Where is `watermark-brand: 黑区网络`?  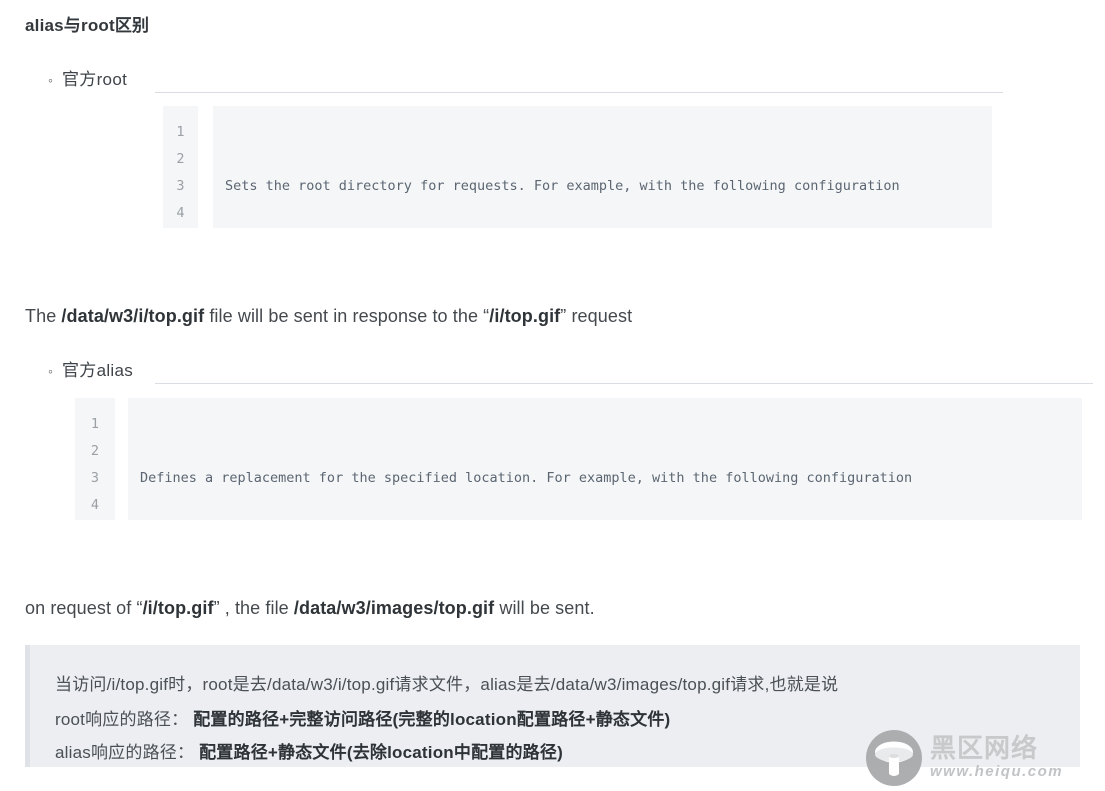
watermark-brand: 黑区网络 is located at coordinates (984, 748).